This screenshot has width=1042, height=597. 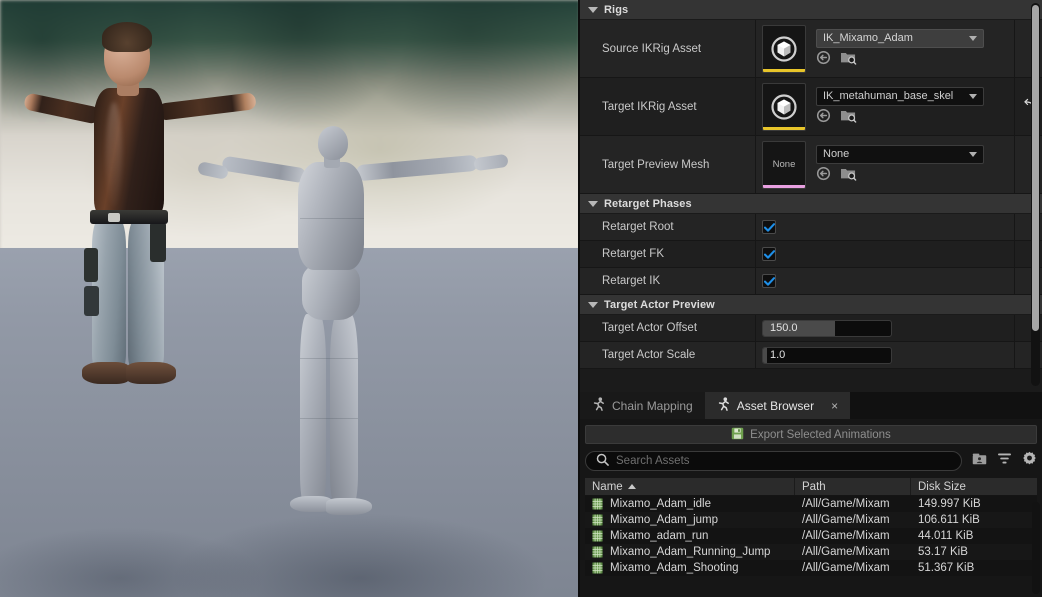 What do you see at coordinates (331, 216) in the screenshot?
I see `target-torso` at bounding box center [331, 216].